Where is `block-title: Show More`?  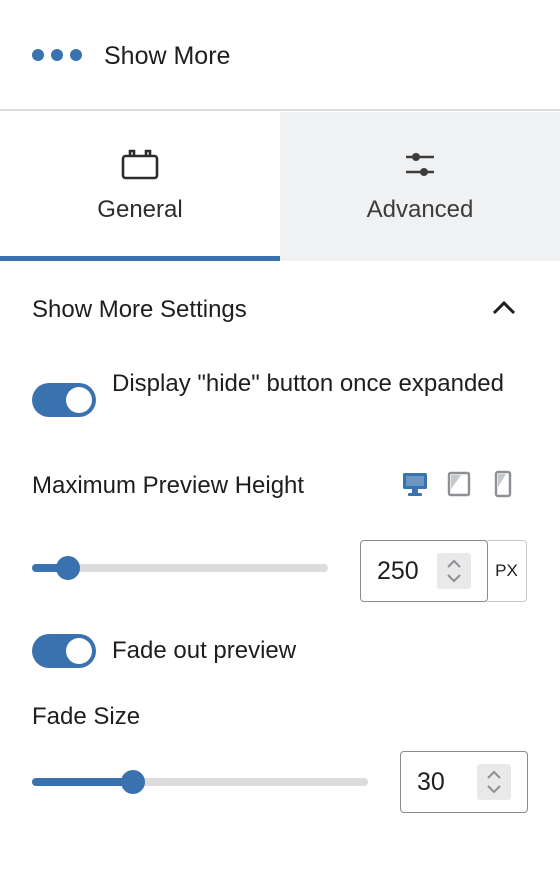 block-title: Show More is located at coordinates (167, 56).